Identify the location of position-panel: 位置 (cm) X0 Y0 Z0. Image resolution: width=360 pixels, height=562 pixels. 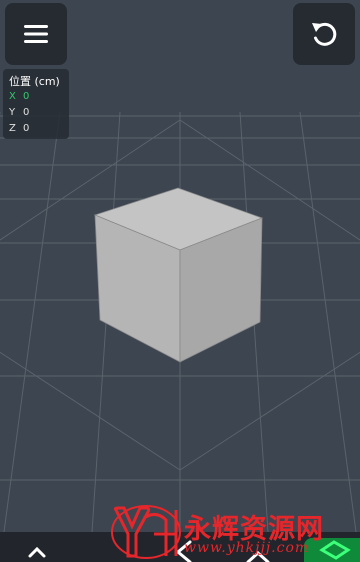
(36, 104).